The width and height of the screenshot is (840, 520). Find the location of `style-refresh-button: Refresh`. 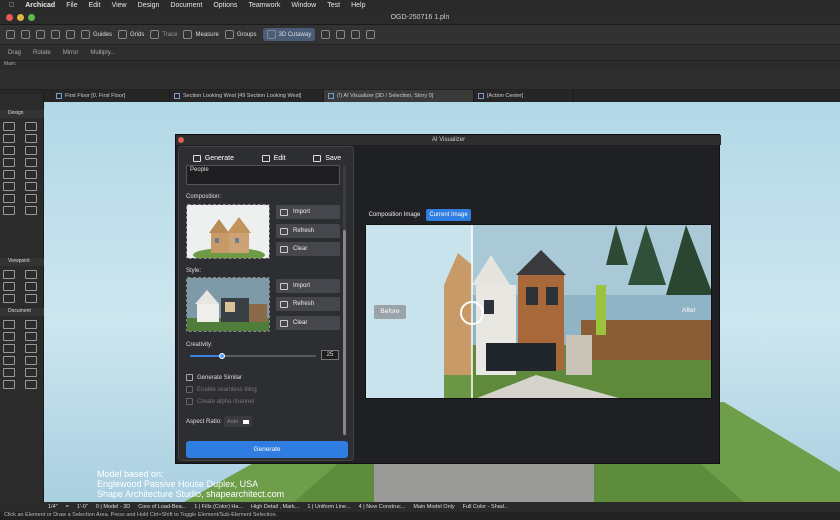

style-refresh-button: Refresh is located at coordinates (308, 304).